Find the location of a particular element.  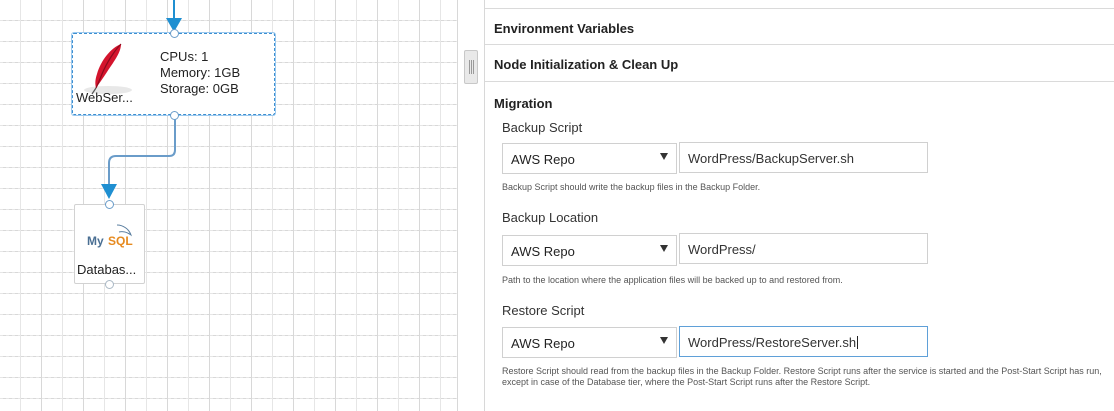

input-value: WordPress/BackupServer.sh is located at coordinates (771, 158).